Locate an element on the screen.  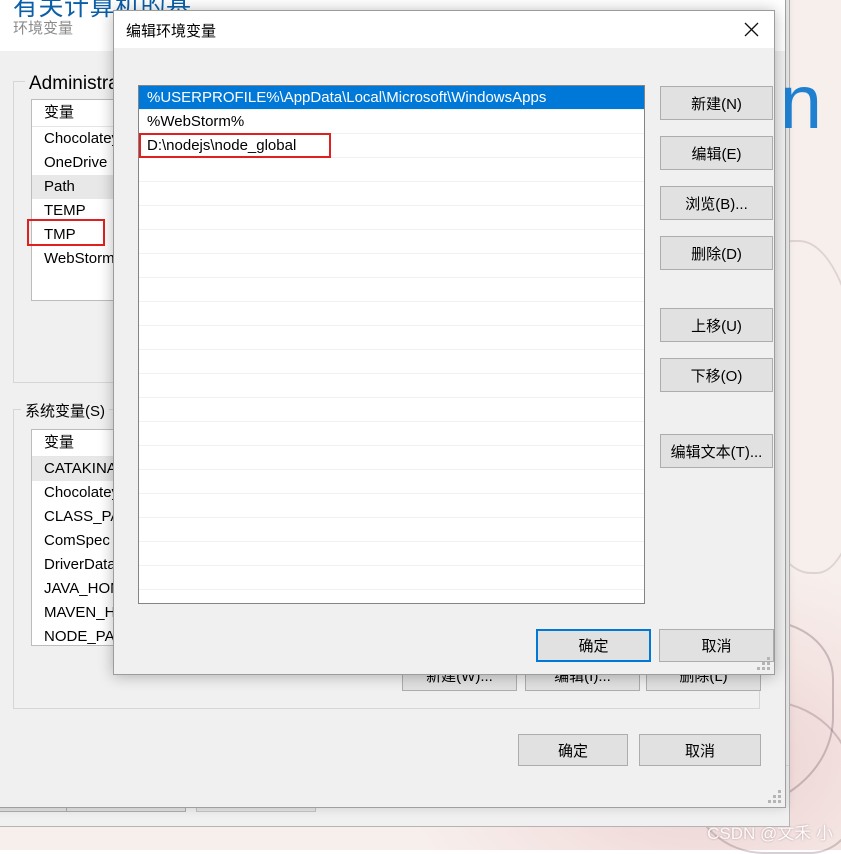
edit-dialog-titlebar: 编辑环境变量 is located at coordinates (444, 29).